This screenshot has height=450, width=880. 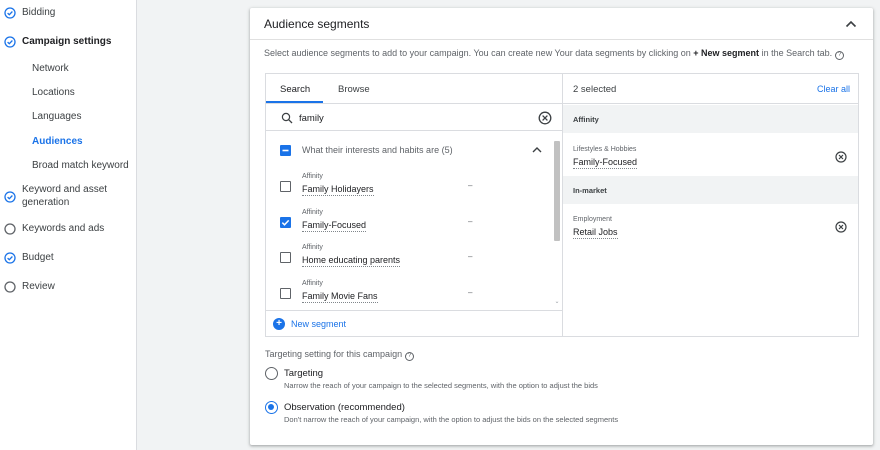 I want to click on results-scrollbar: ⌄, so click(x=557, y=222).